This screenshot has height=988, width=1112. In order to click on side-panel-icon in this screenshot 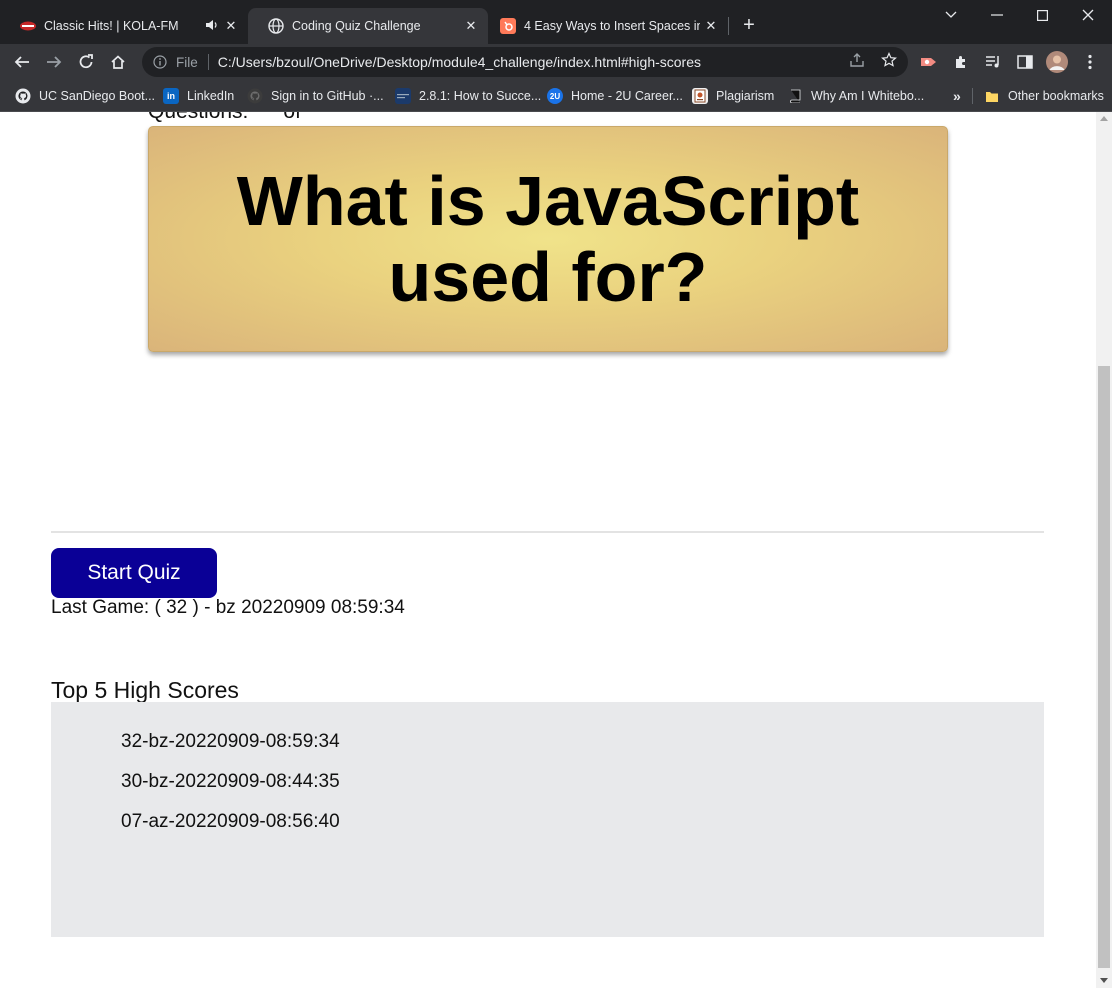, I will do `click(1025, 62)`.